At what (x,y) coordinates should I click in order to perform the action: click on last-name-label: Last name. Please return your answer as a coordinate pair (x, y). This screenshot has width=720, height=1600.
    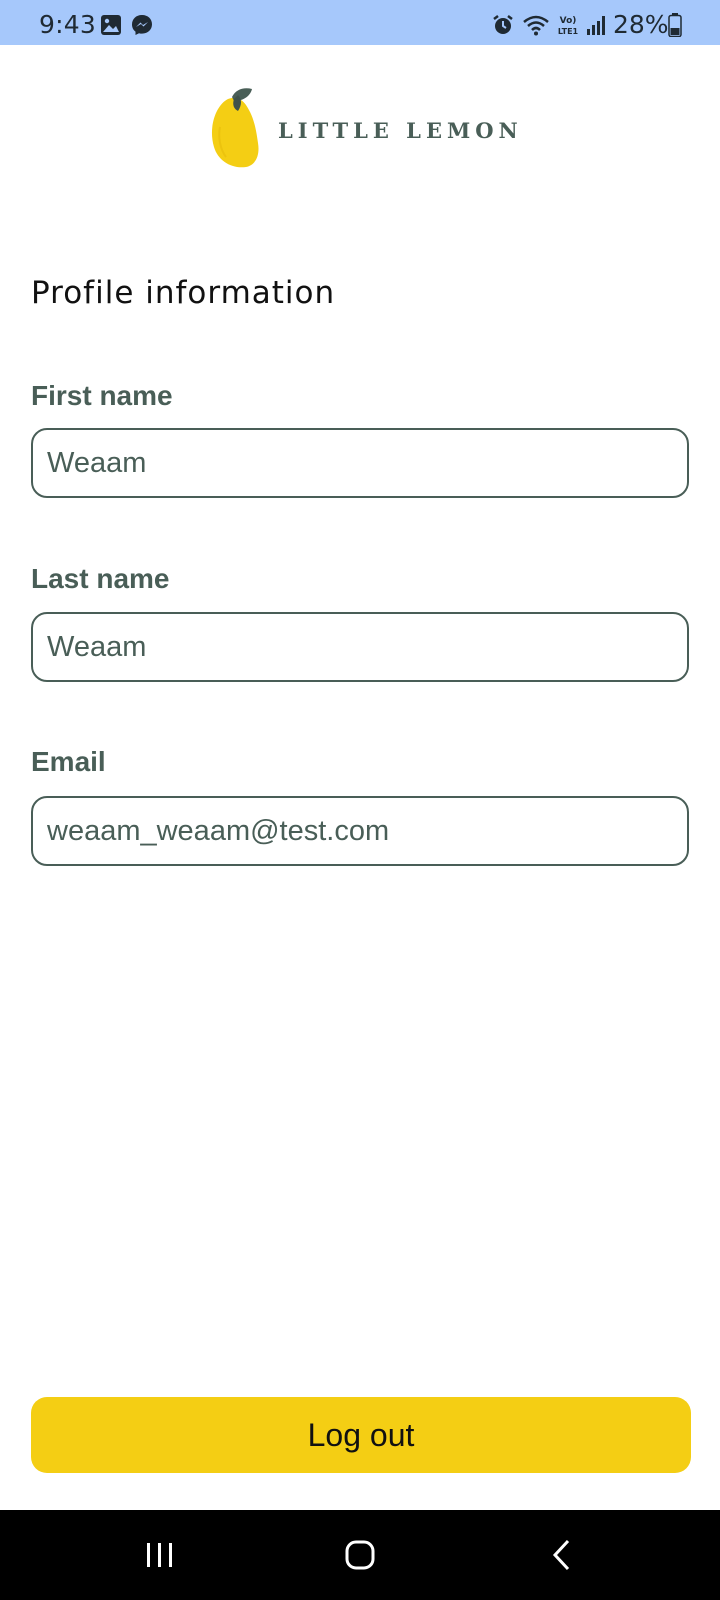
    Looking at the image, I should click on (100, 578).